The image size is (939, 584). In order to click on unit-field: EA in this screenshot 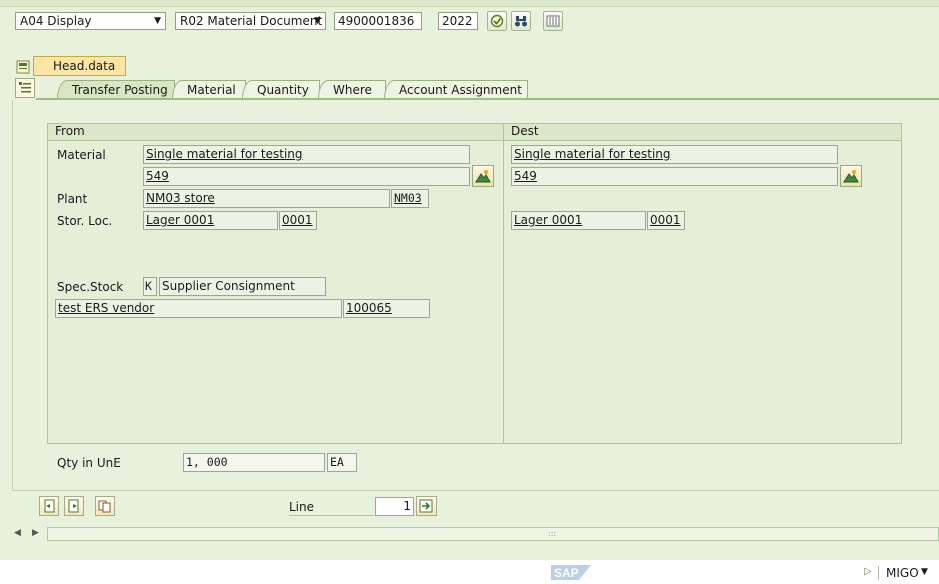, I will do `click(342, 462)`.